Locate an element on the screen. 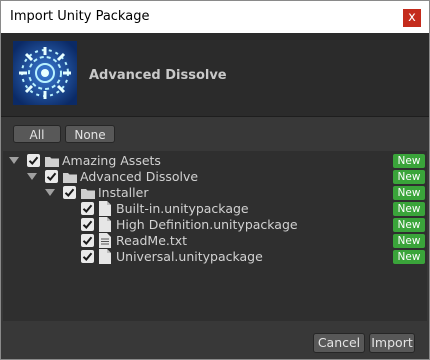  window-title: Import Unity Package is located at coordinates (80, 16).